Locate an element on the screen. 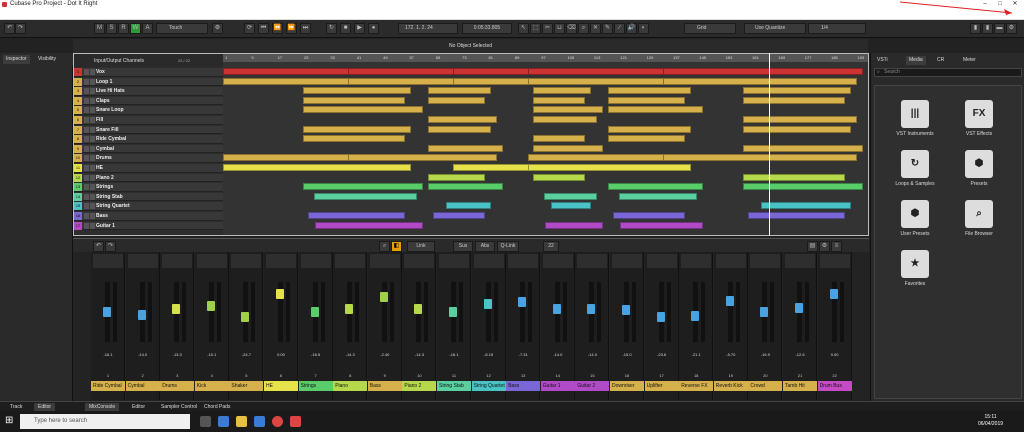  media-item: ⬢ Presets is located at coordinates (979, 170).